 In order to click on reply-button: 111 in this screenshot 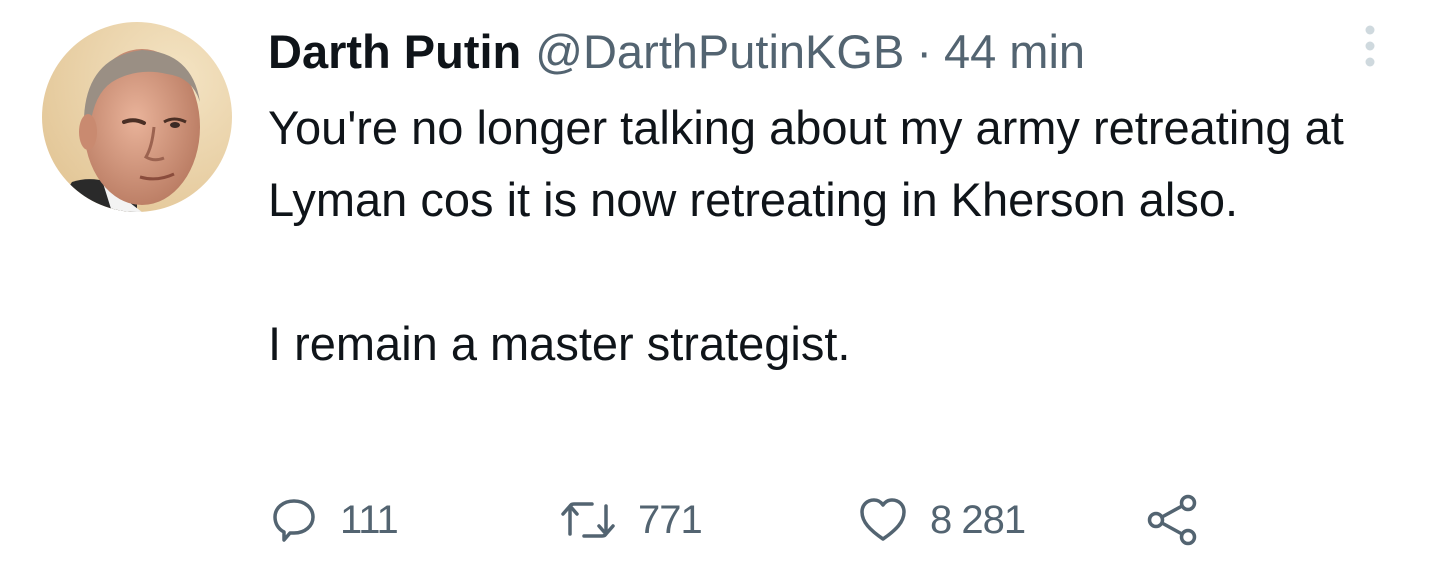, I will do `click(334, 520)`.